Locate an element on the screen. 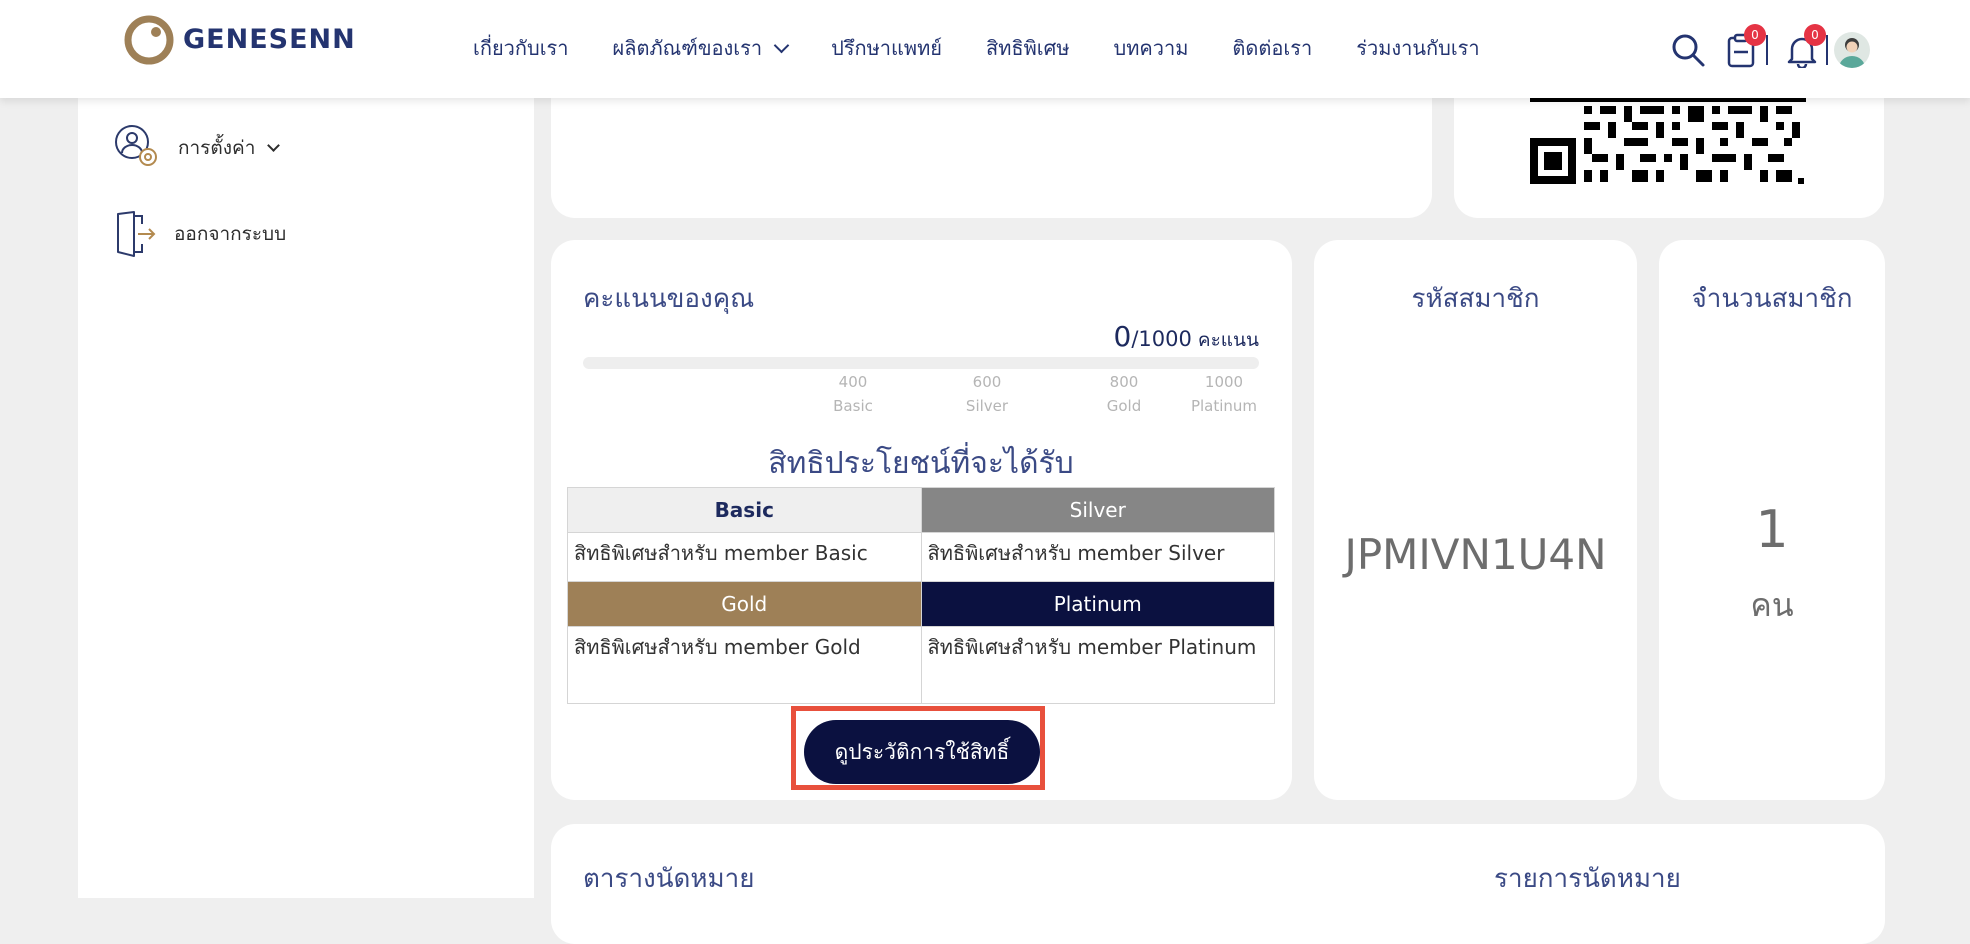 This screenshot has height=944, width=1970. search-icon is located at coordinates (1688, 50).